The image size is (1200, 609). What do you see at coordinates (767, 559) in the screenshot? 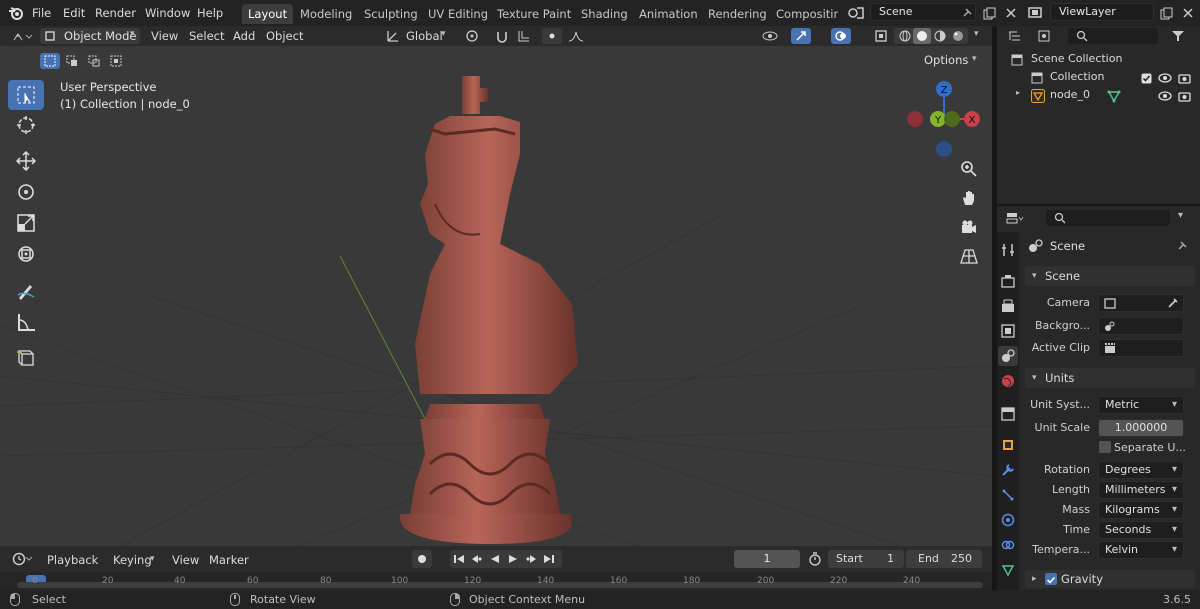
I see `current-frame-input: 1` at bounding box center [767, 559].